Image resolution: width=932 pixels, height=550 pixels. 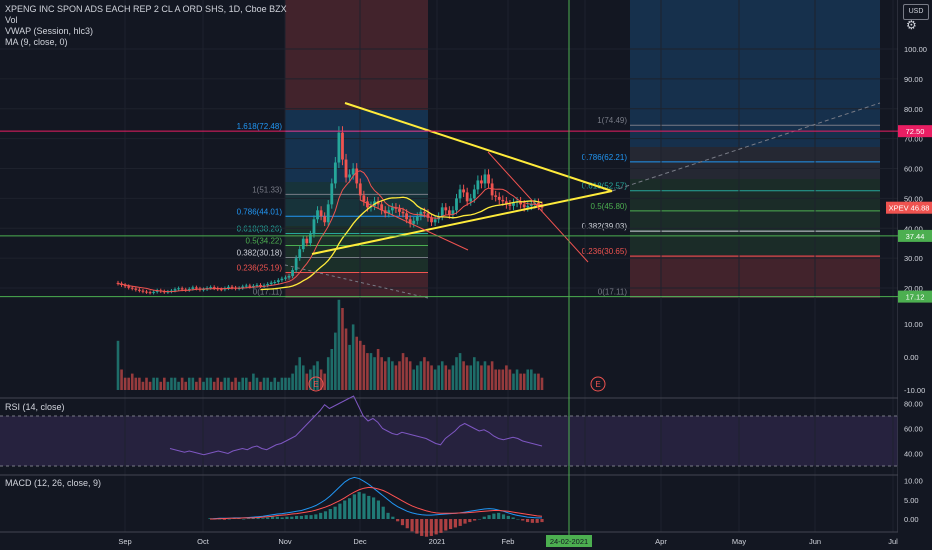 I want to click on fib-zone-upper-red, so click(x=356, y=55).